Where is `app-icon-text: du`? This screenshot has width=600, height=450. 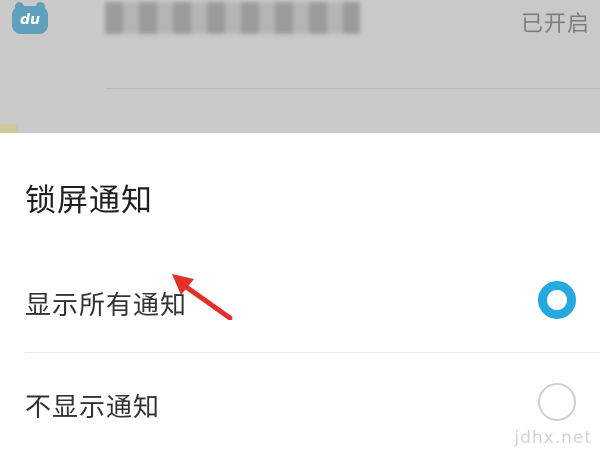 app-icon-text: du is located at coordinates (30, 20).